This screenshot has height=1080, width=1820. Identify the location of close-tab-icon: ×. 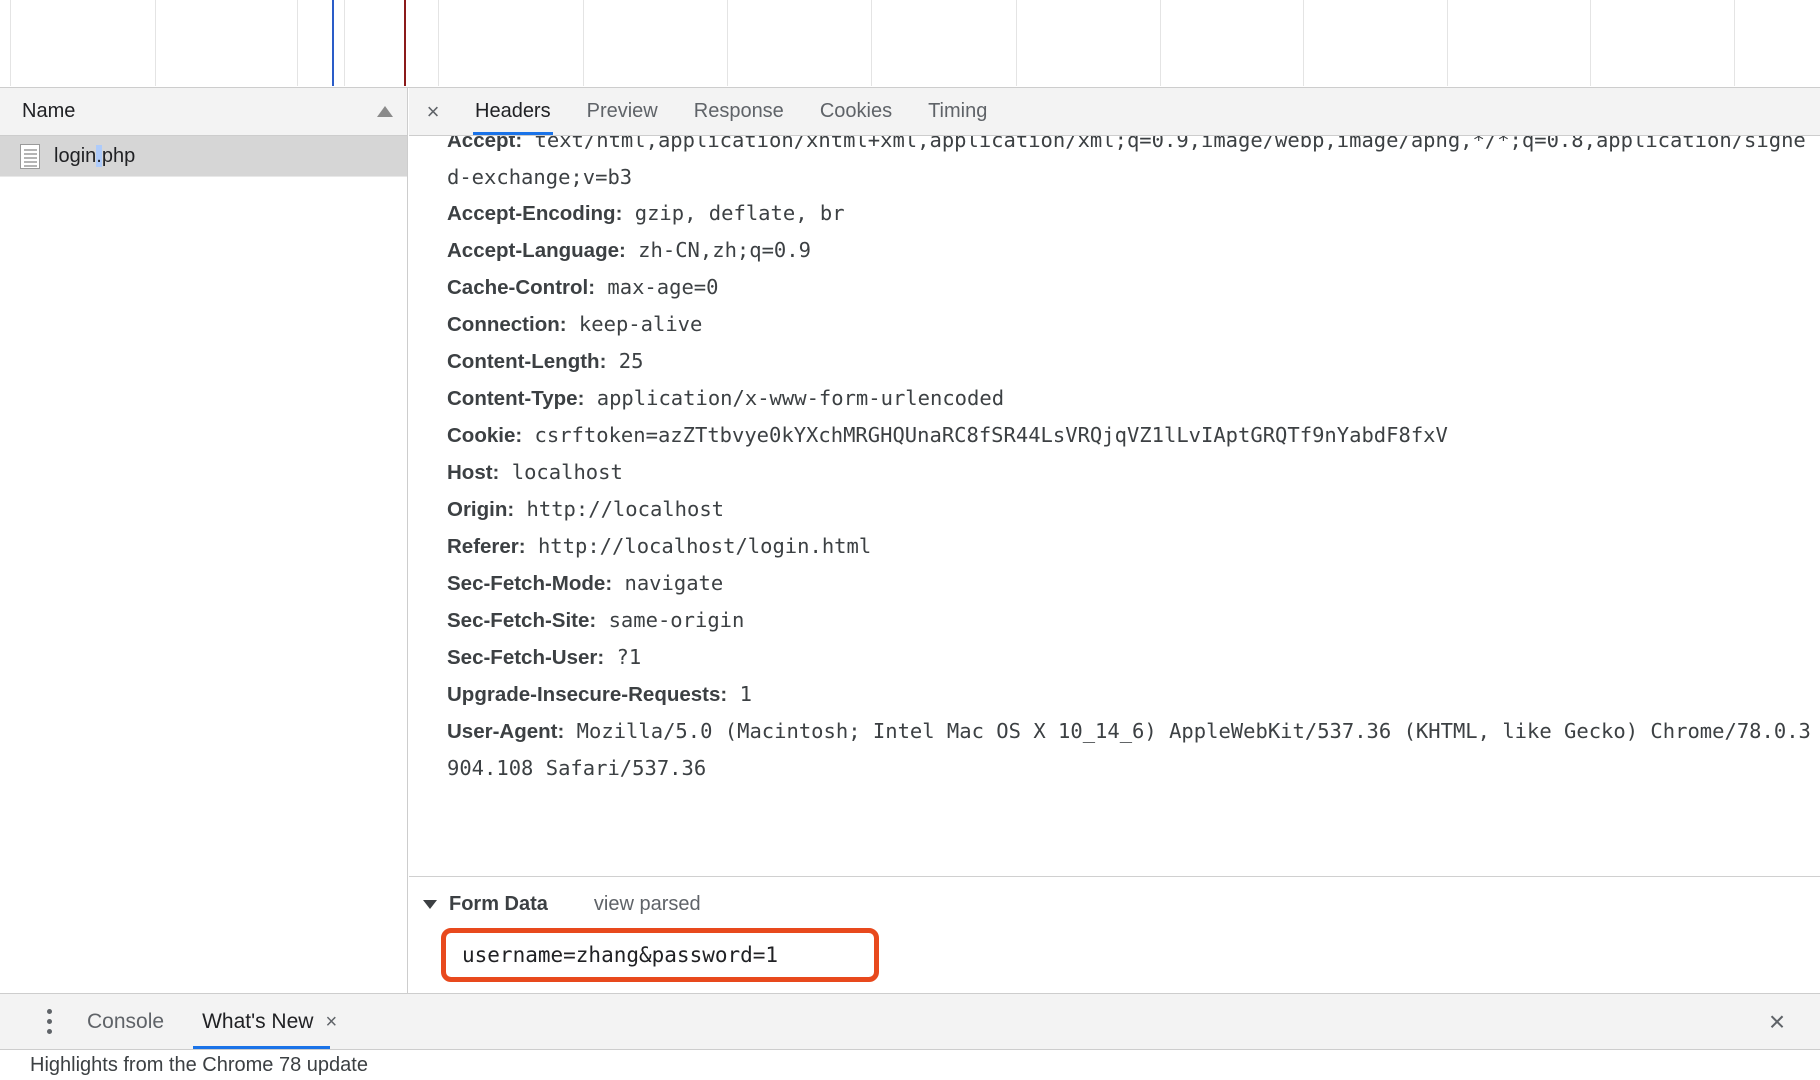
(331, 1022).